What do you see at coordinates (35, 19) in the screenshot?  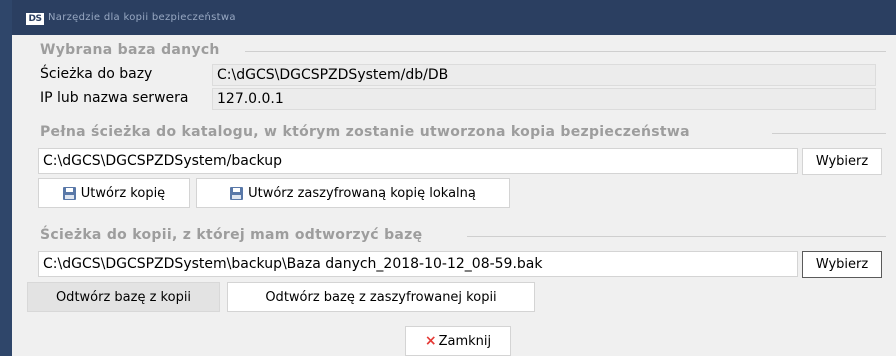 I see `app-logo-icon: DS` at bounding box center [35, 19].